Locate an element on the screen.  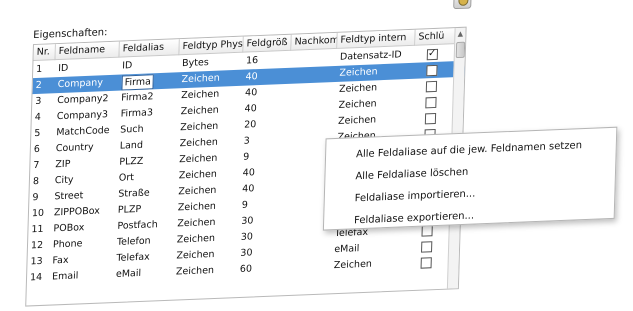
col-header-feldgroesse: Feldgröß is located at coordinates (267, 43).